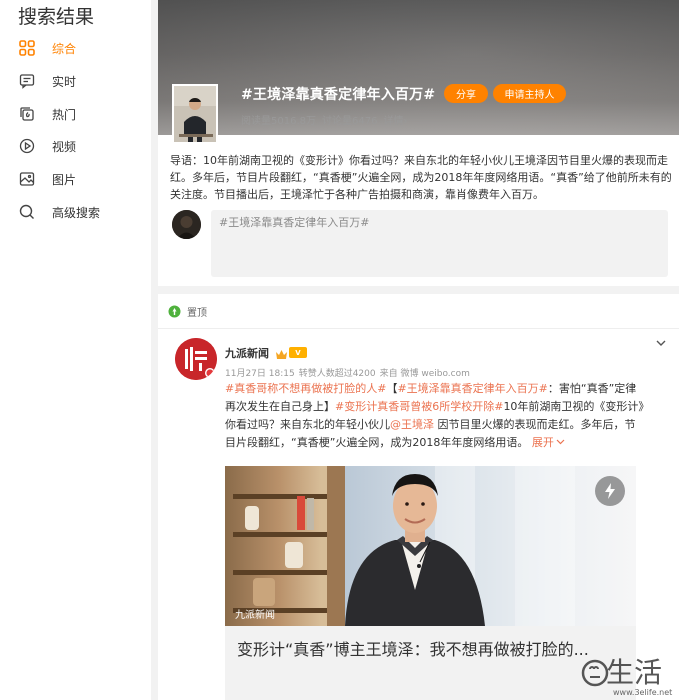 This screenshot has width=679, height=700. What do you see at coordinates (27, 146) in the screenshot?
I see `play-circle-icon` at bounding box center [27, 146].